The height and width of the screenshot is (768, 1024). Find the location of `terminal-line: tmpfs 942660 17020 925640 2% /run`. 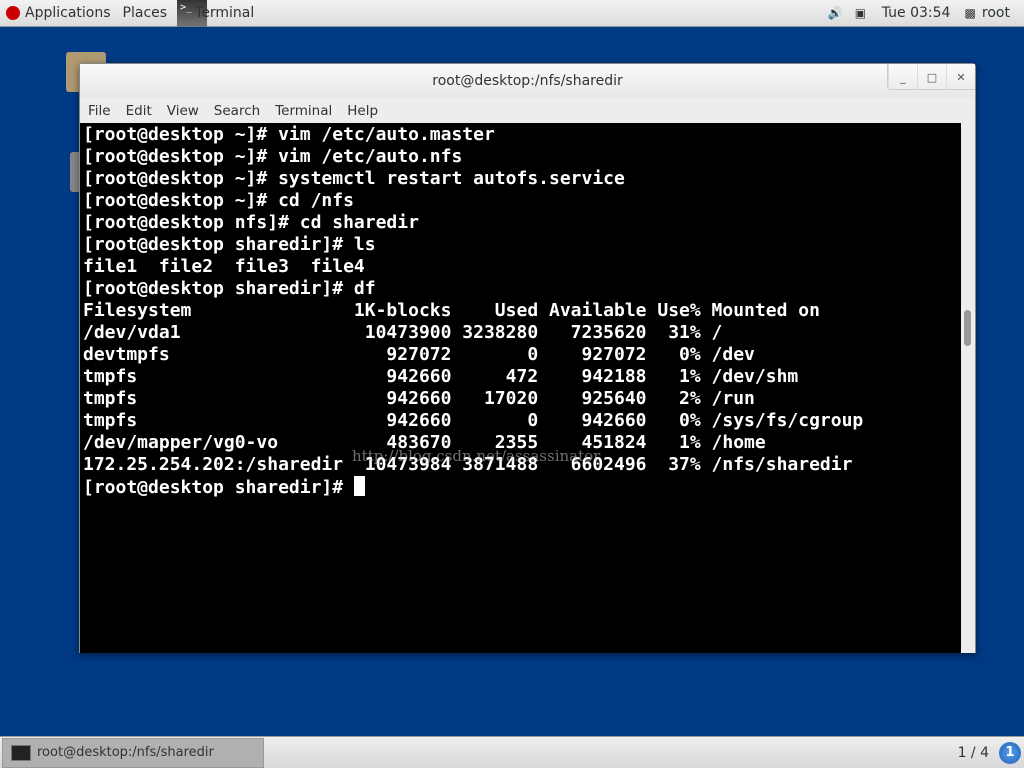

terminal-line: tmpfs 942660 17020 925640 2% /run is located at coordinates (419, 398).